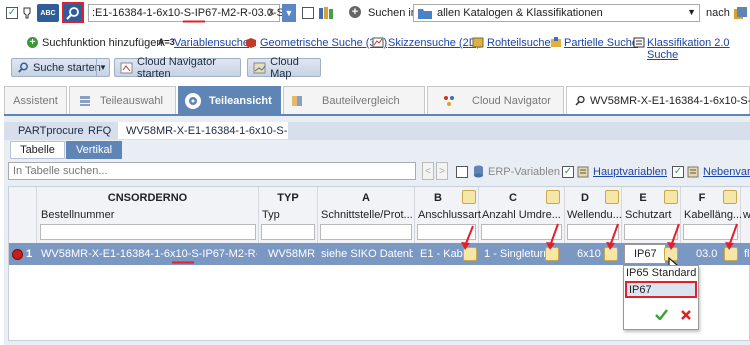 This screenshot has height=345, width=750. Describe the element at coordinates (462, 172) in the screenshot. I see `erp-variables-checkbox` at that location.